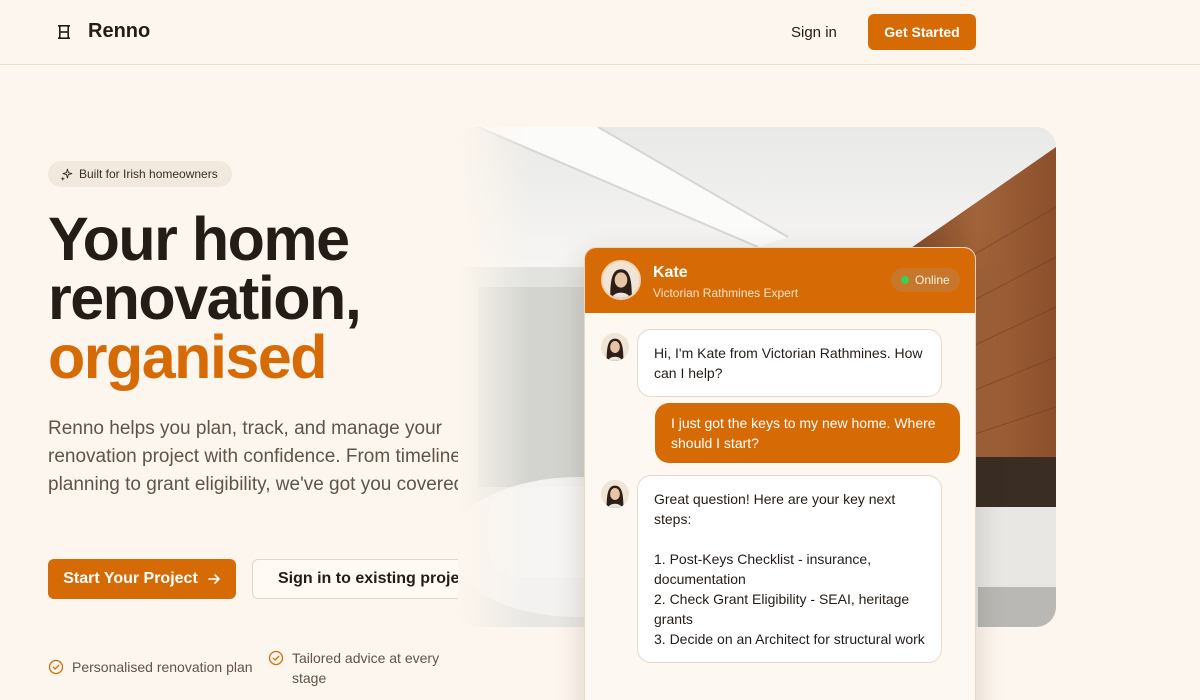 This screenshot has width=1200, height=700. I want to click on audience-badge: Built for Irish homeowners, so click(140, 174).